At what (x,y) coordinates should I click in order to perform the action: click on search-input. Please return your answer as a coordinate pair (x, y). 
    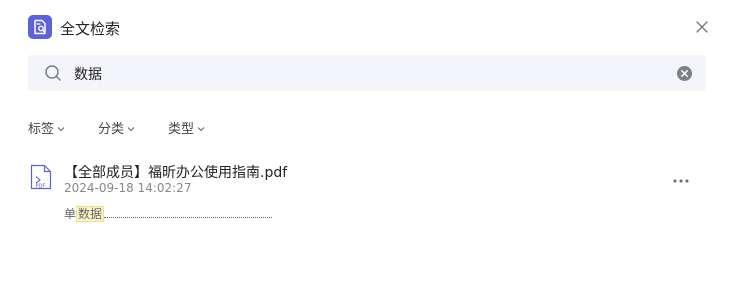
    Looking at the image, I should click on (364, 74).